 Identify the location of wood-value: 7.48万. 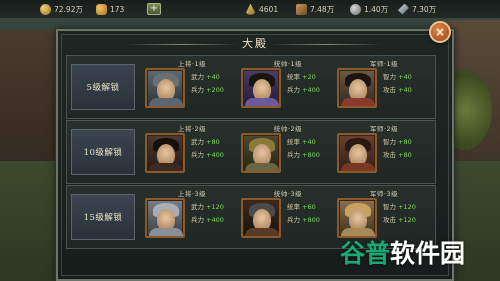
(322, 9).